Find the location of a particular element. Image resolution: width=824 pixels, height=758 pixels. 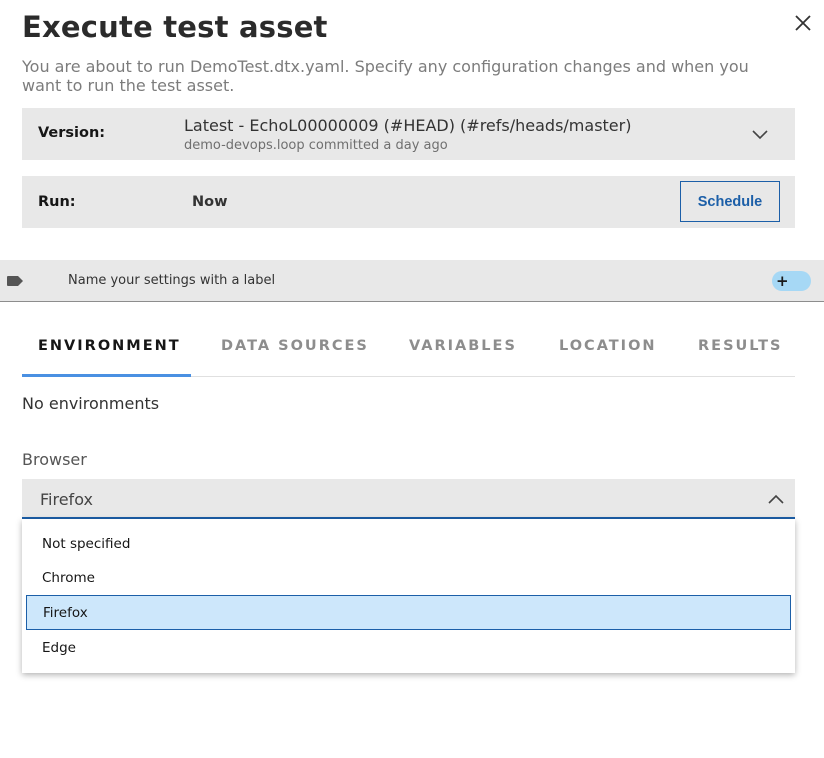

run-panel: Run: Now Schedule is located at coordinates (408, 202).